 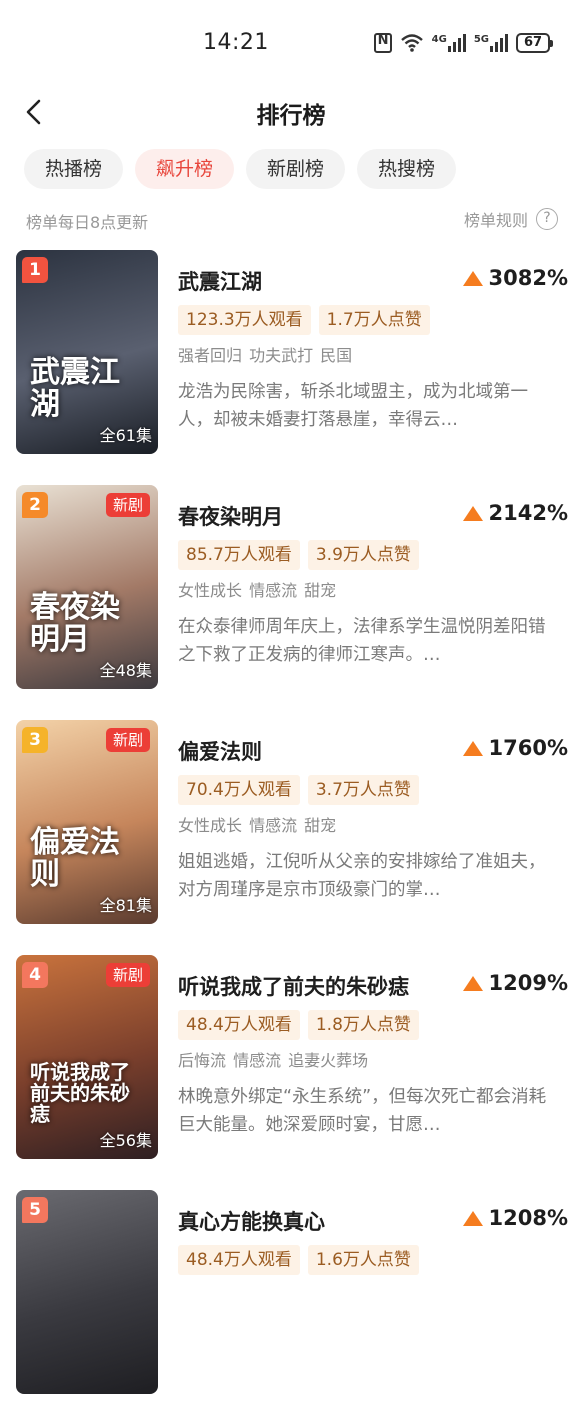 I want to click on rise-rate: 2142%, so click(x=515, y=513).